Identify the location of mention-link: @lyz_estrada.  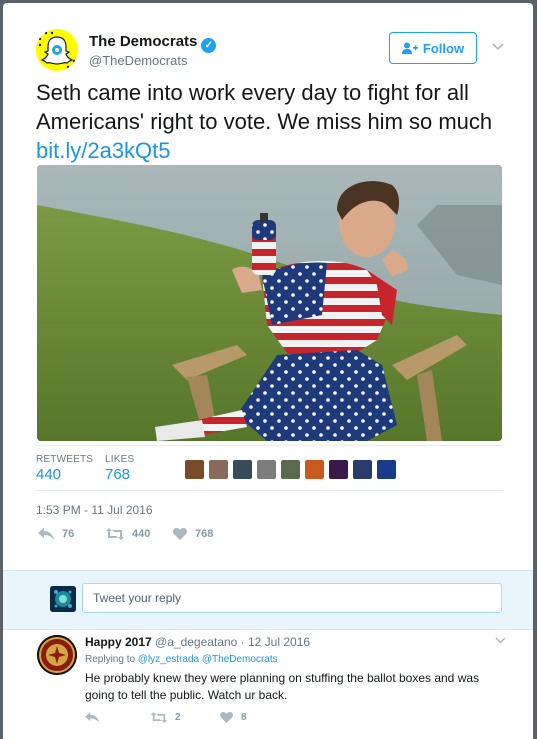
(168, 659).